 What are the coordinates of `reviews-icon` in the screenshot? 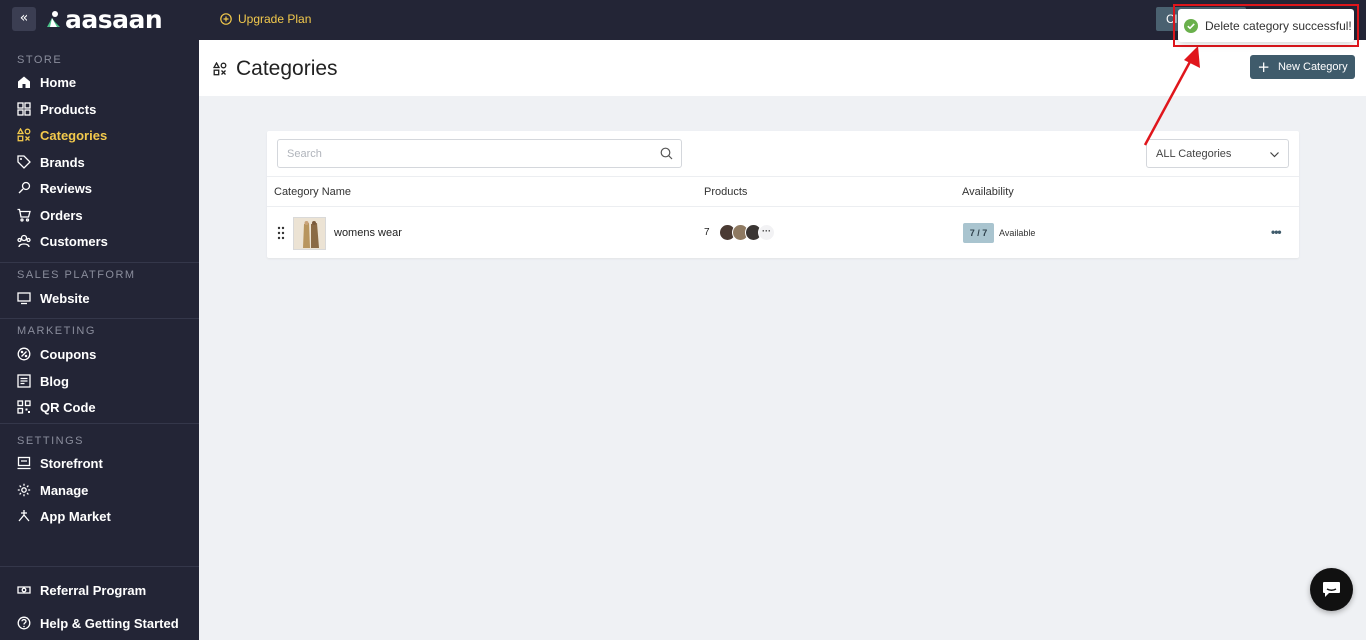 It's located at (24, 187).